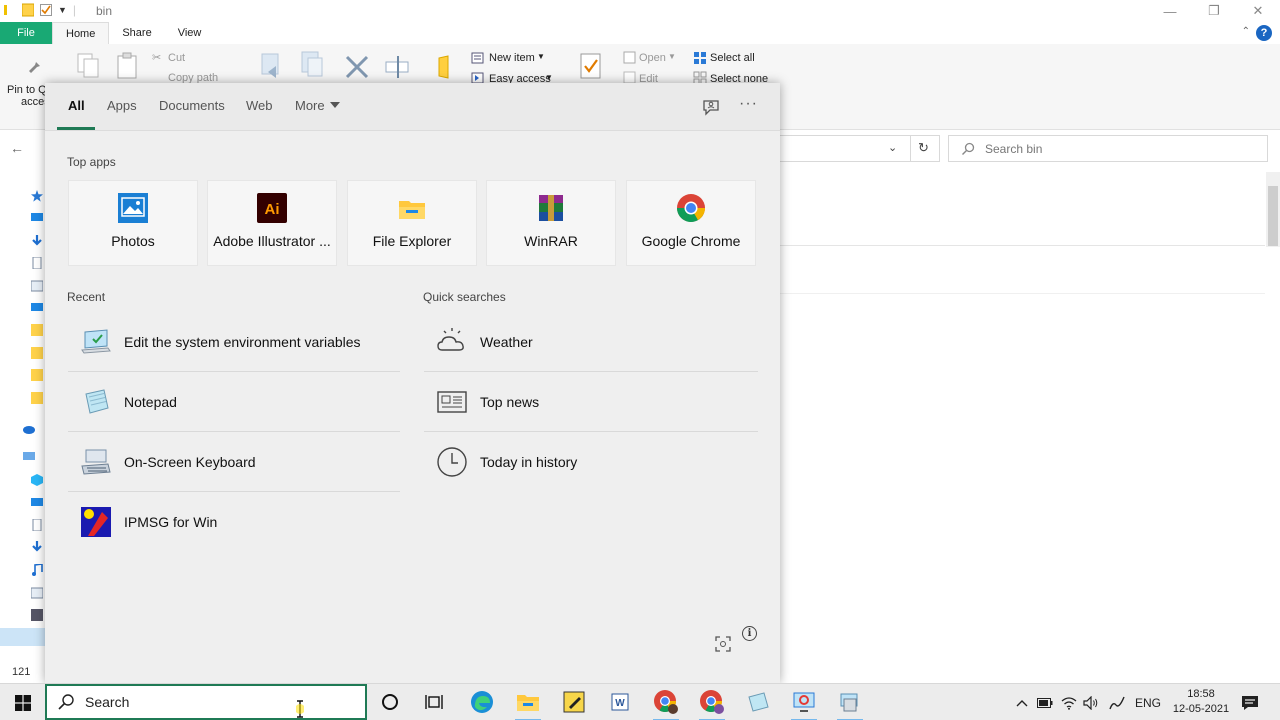 This screenshot has width=1280, height=720. What do you see at coordinates (591, 462) in the screenshot?
I see `quick-search-today-in-history: Today in history` at bounding box center [591, 462].